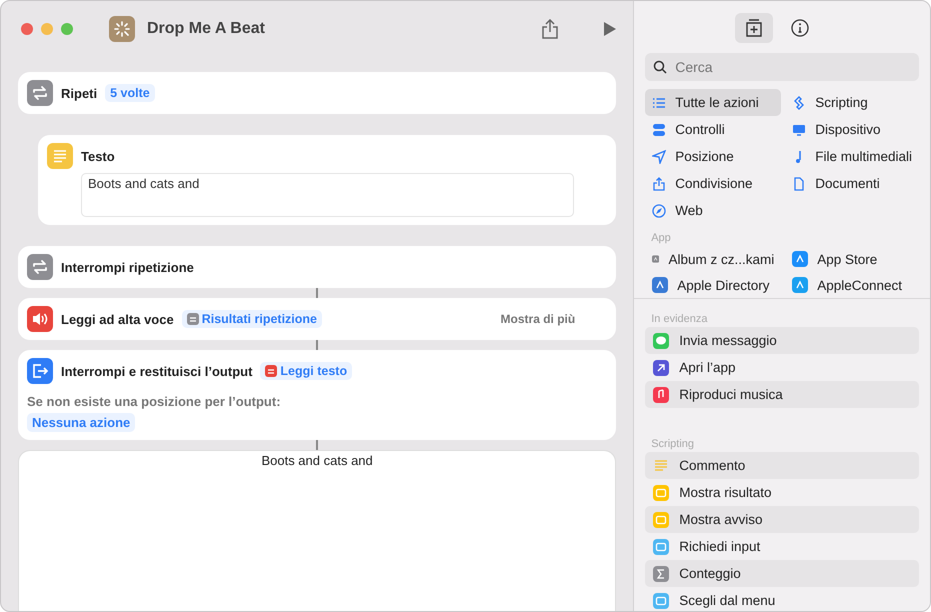 Image resolution: width=931 pixels, height=612 pixels. What do you see at coordinates (713, 183) in the screenshot?
I see `category-item: Condivisione` at bounding box center [713, 183].